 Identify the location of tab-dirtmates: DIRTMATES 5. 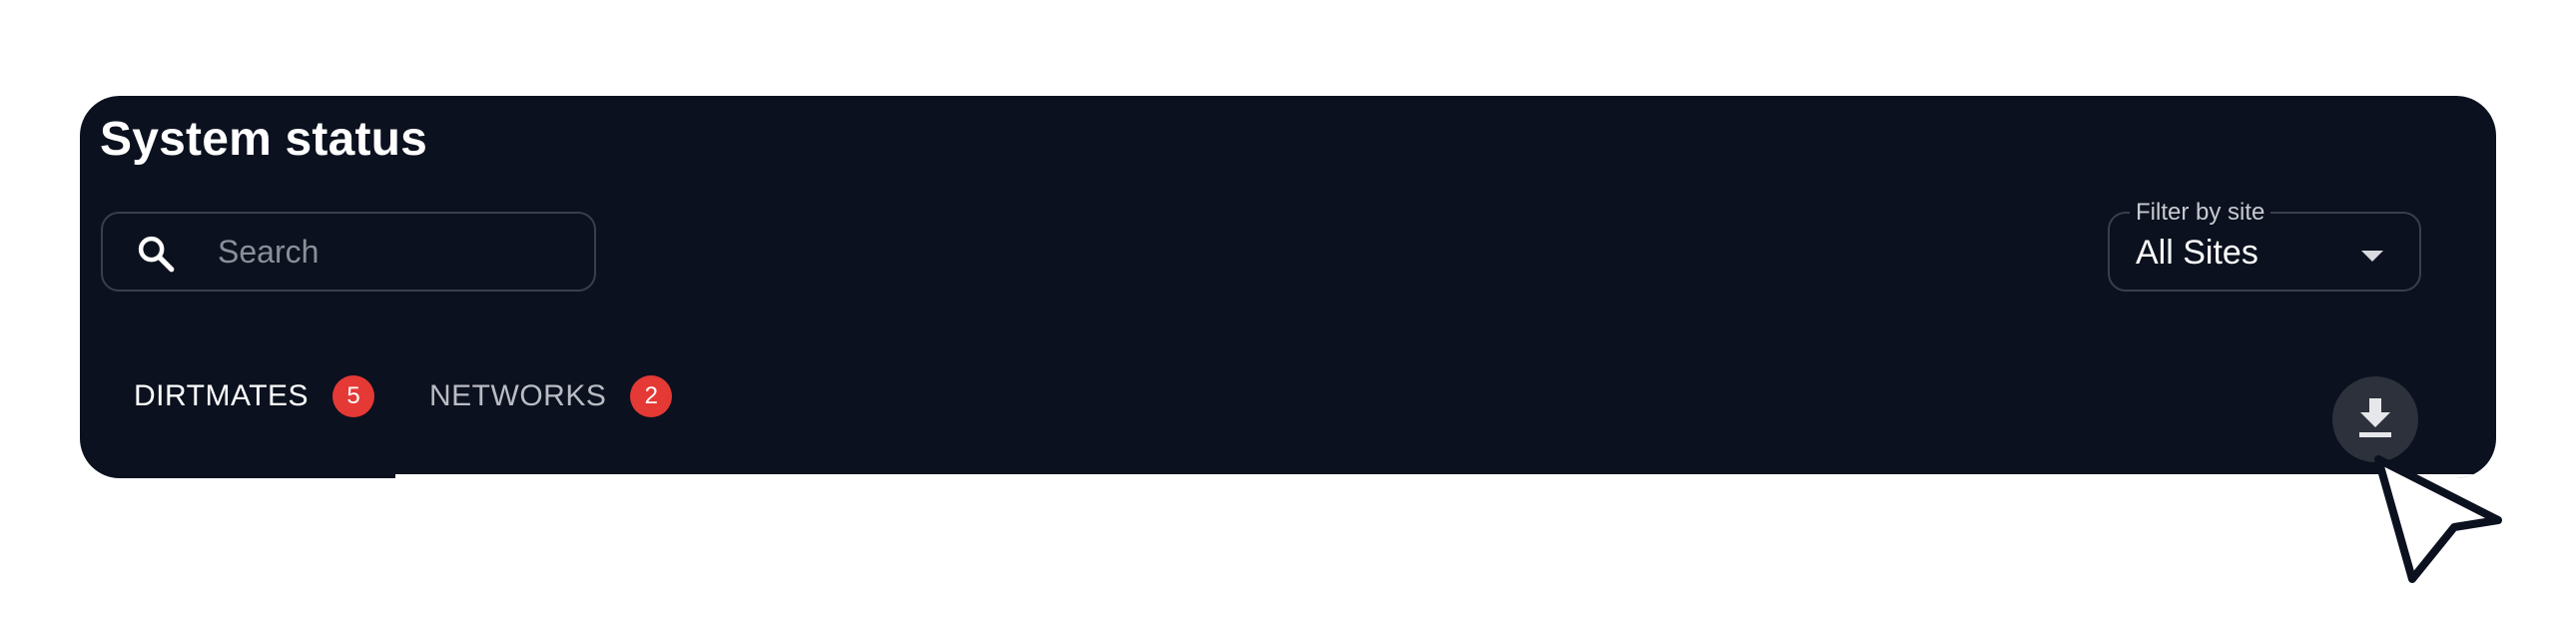
(254, 396).